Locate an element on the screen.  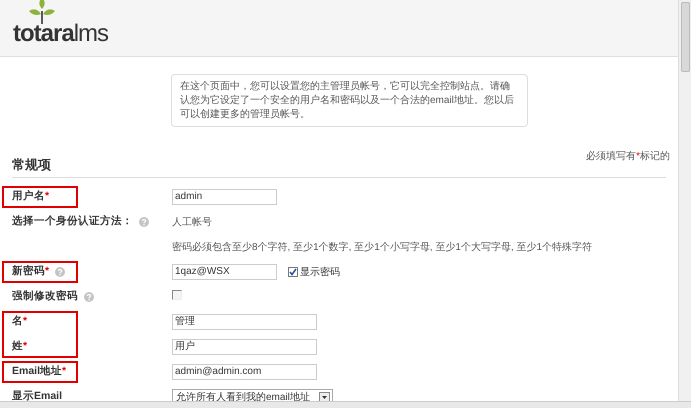
field-label: 用户名* is located at coordinates (31, 196).